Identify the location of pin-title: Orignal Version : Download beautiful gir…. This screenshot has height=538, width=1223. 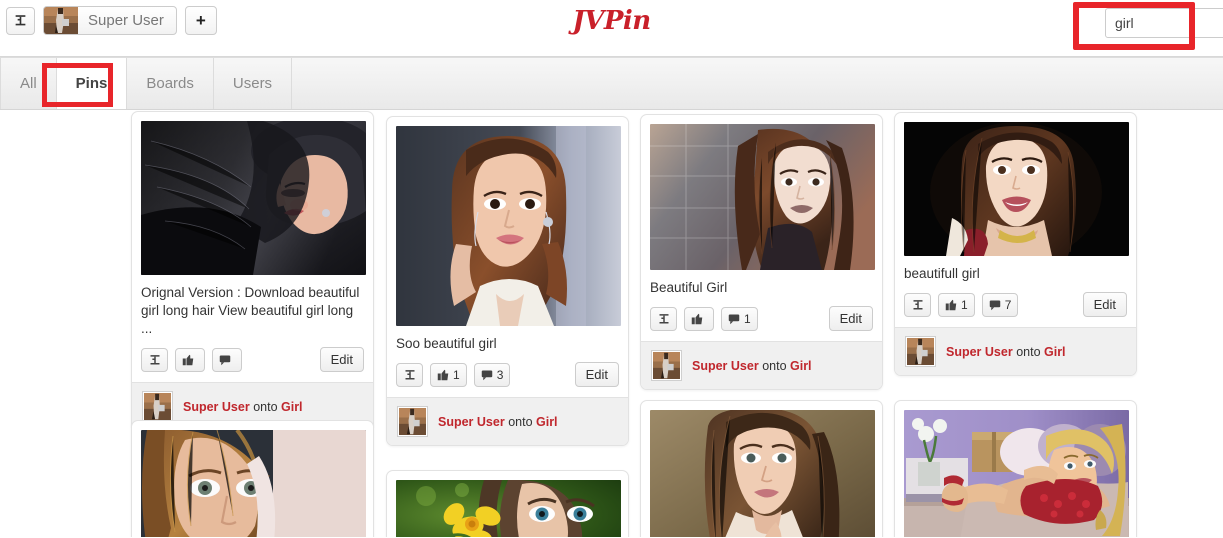
(250, 310).